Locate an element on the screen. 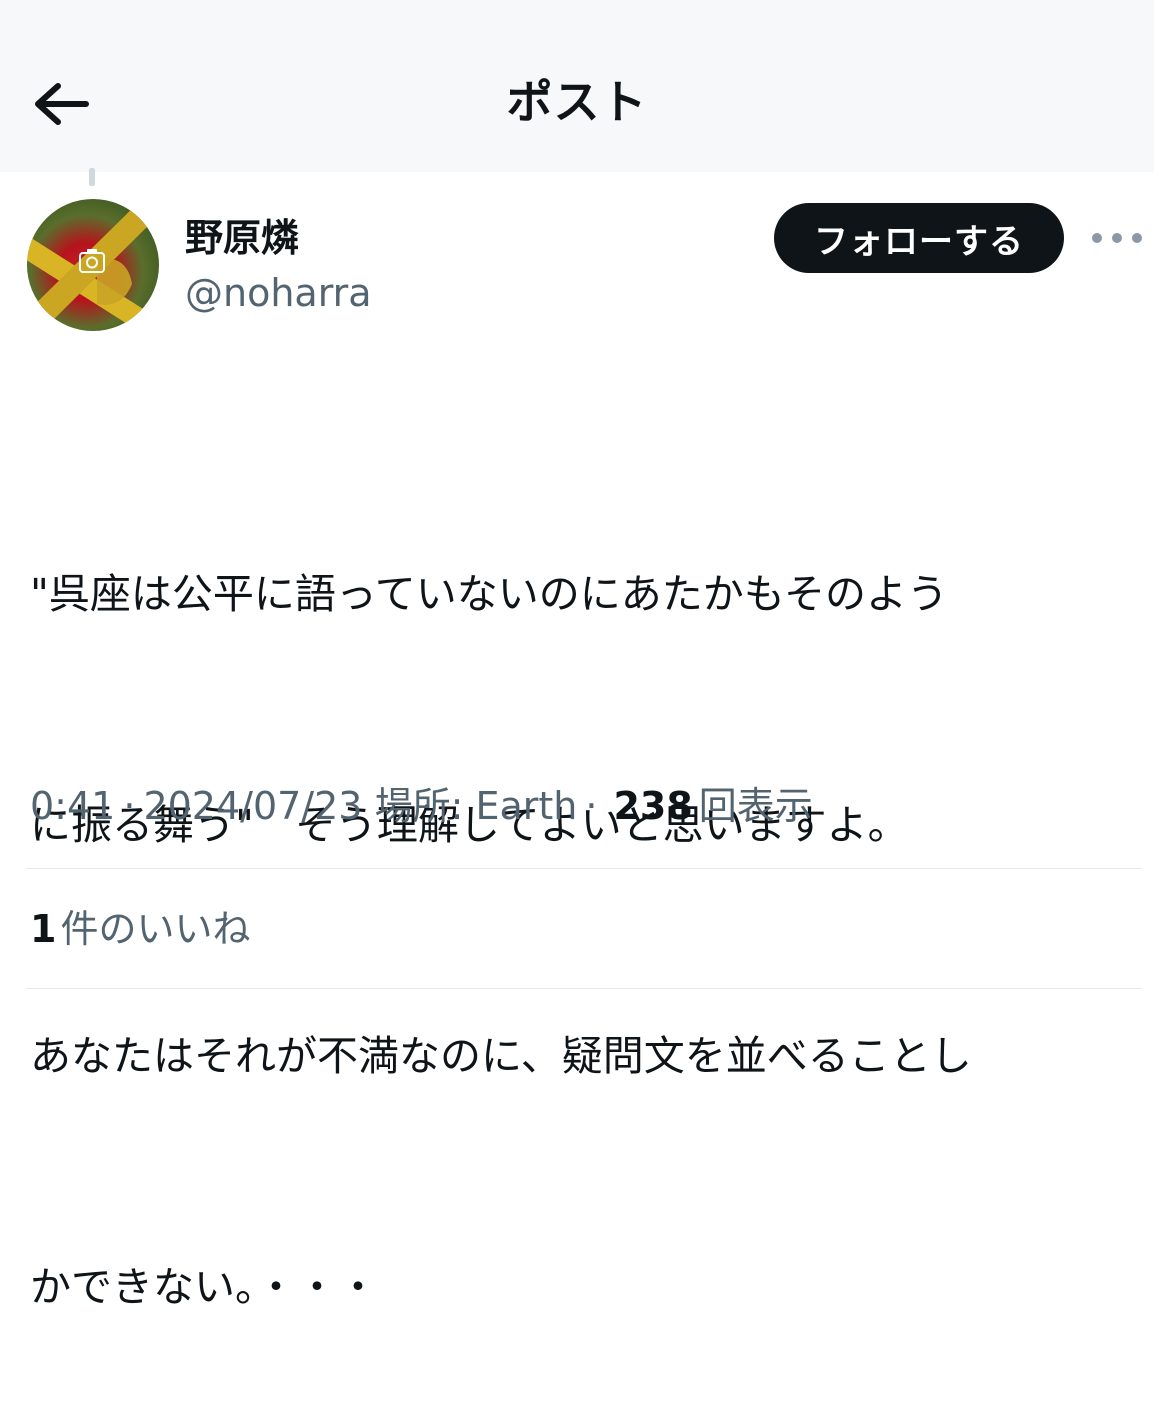 The width and height of the screenshot is (1154, 1403). likes-label: 件のいいね is located at coordinates (155, 929).